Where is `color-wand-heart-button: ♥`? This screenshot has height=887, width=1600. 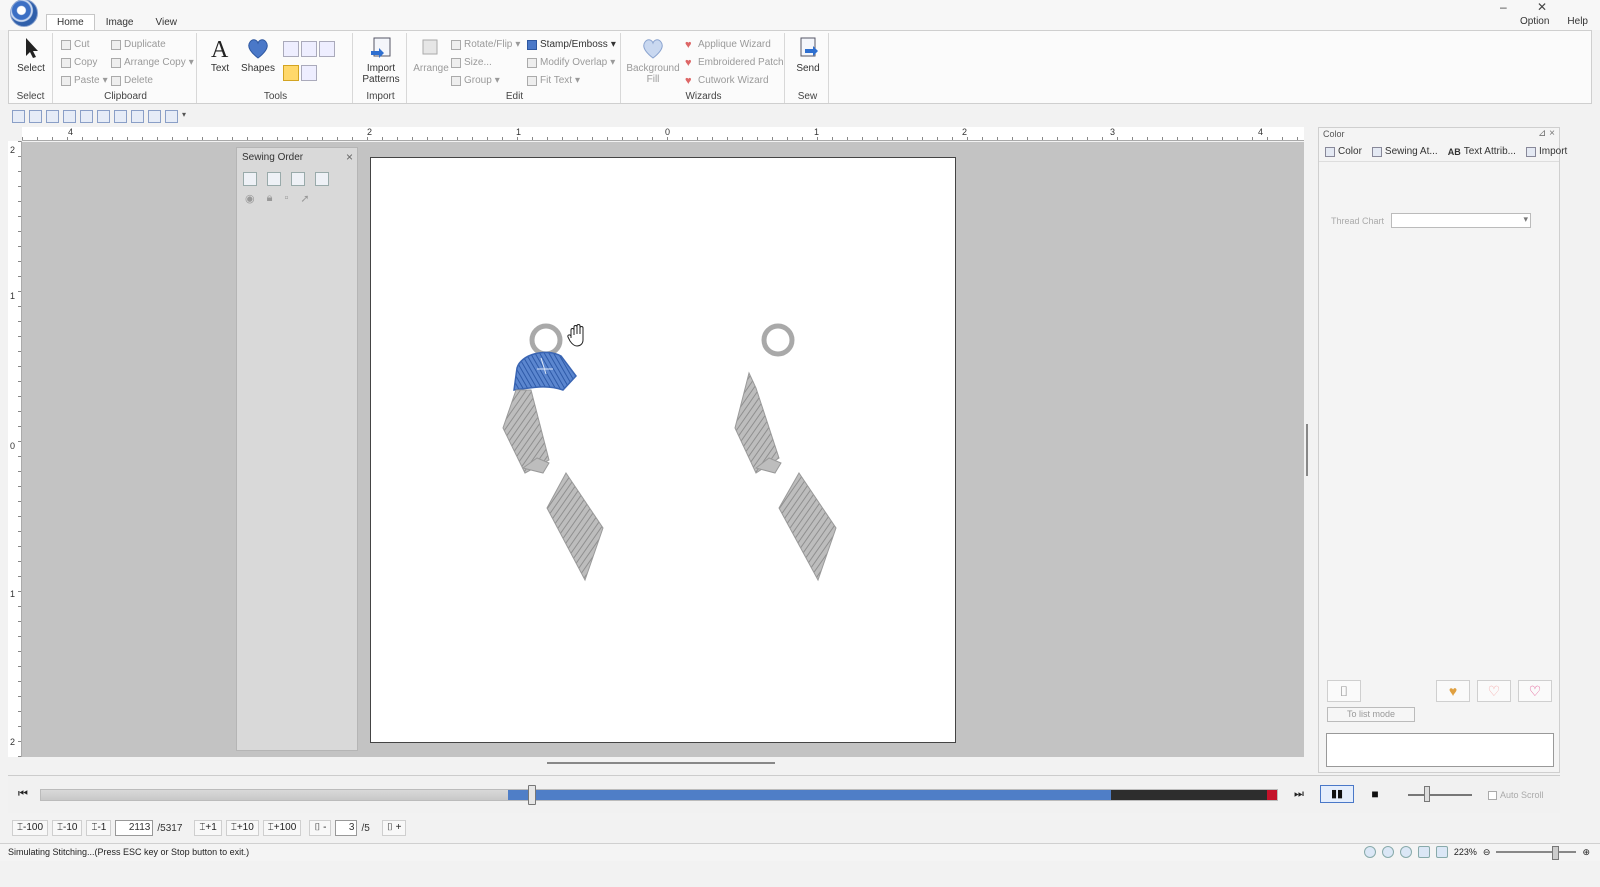 color-wand-heart-button: ♥ is located at coordinates (1453, 691).